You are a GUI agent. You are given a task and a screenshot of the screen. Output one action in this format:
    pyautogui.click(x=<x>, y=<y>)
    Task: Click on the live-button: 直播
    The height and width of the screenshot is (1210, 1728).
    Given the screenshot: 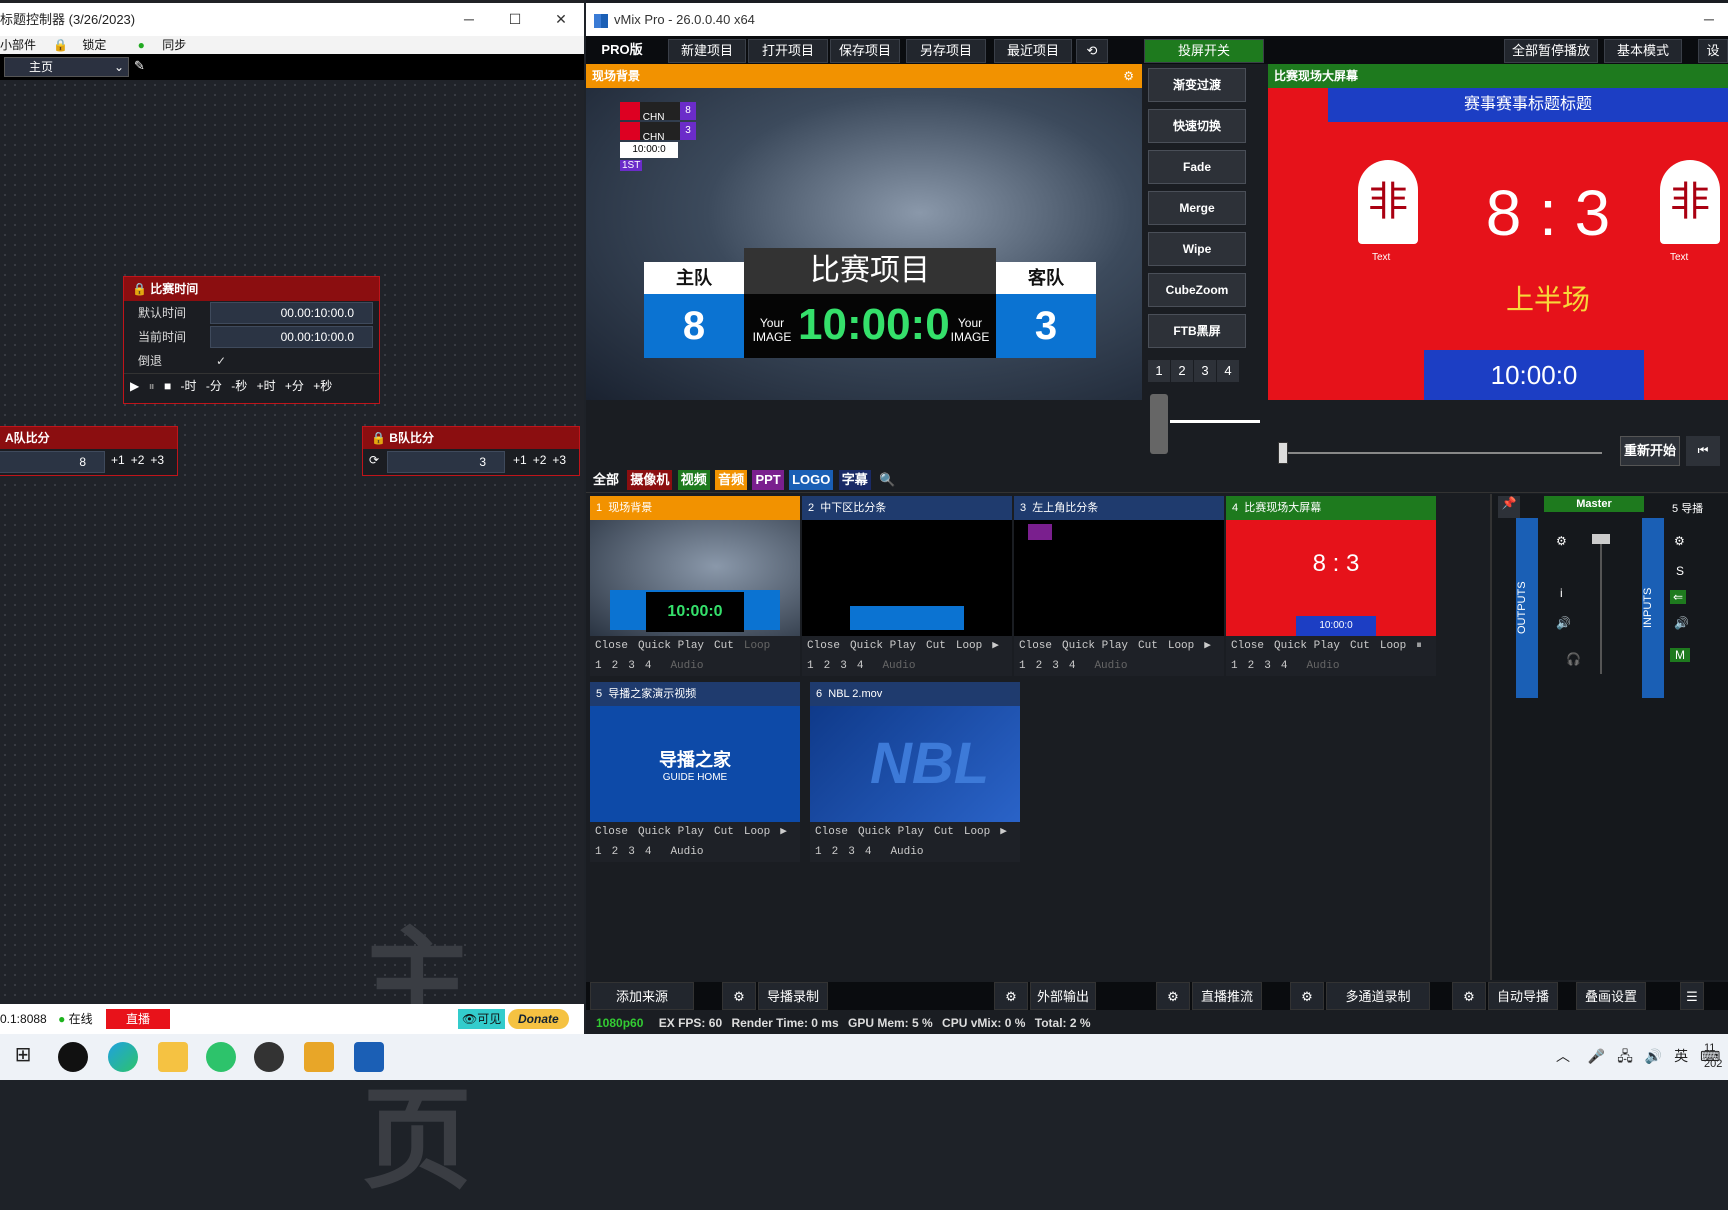 What is the action you would take?
    pyautogui.click(x=138, y=1019)
    